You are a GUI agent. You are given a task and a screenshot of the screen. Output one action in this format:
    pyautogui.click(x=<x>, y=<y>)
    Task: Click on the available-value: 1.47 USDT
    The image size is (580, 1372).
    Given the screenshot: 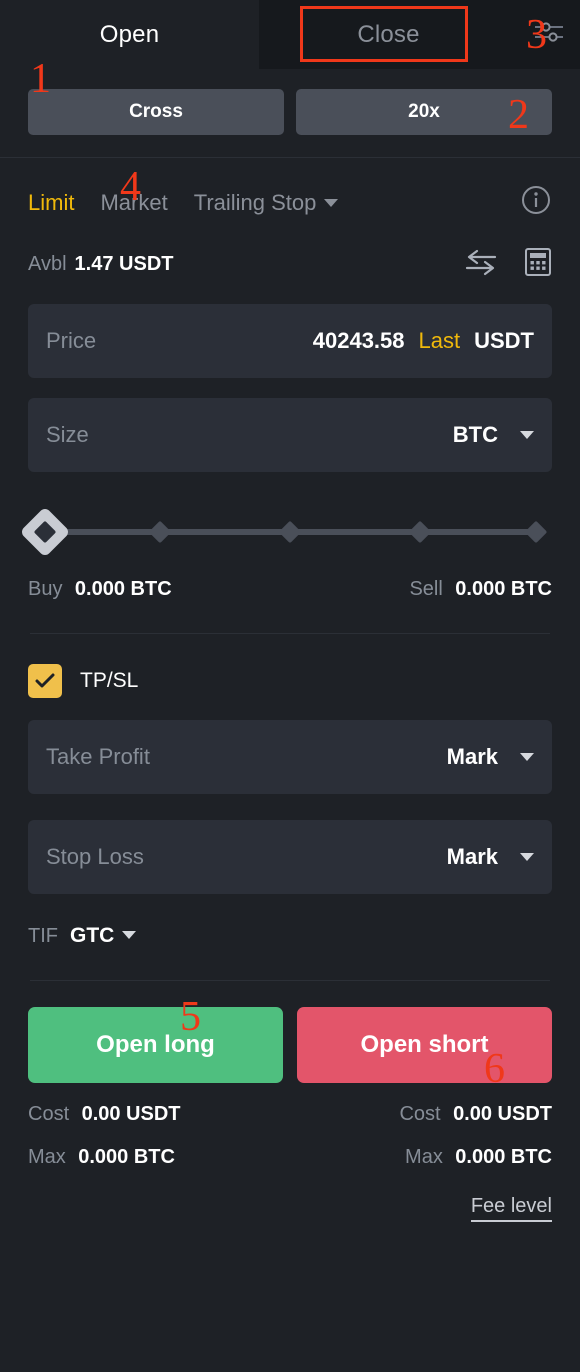 What is the action you would take?
    pyautogui.click(x=124, y=264)
    